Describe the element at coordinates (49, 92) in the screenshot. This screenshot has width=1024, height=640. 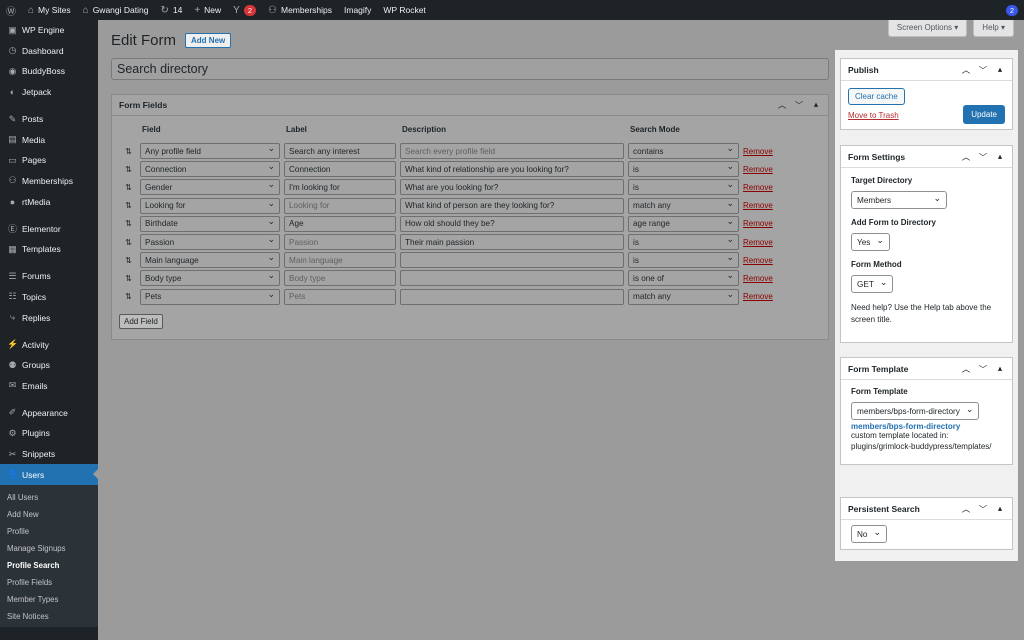
I see `sidebar-item-jetpack: ◐ Jetpack` at that location.